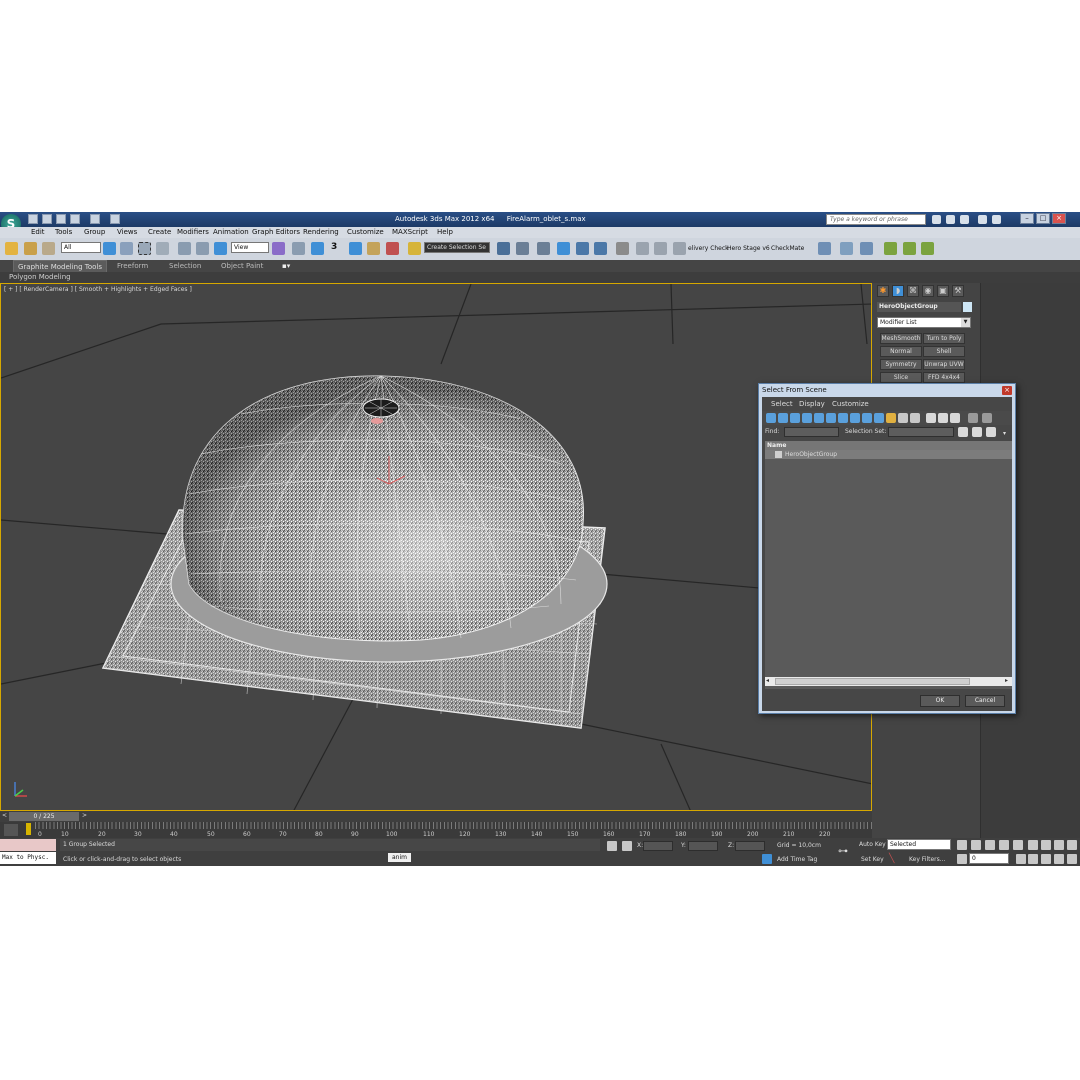 Image resolution: width=1080 pixels, height=1080 pixels. What do you see at coordinates (795, 418) in the screenshot?
I see `display-lights-icon` at bounding box center [795, 418].